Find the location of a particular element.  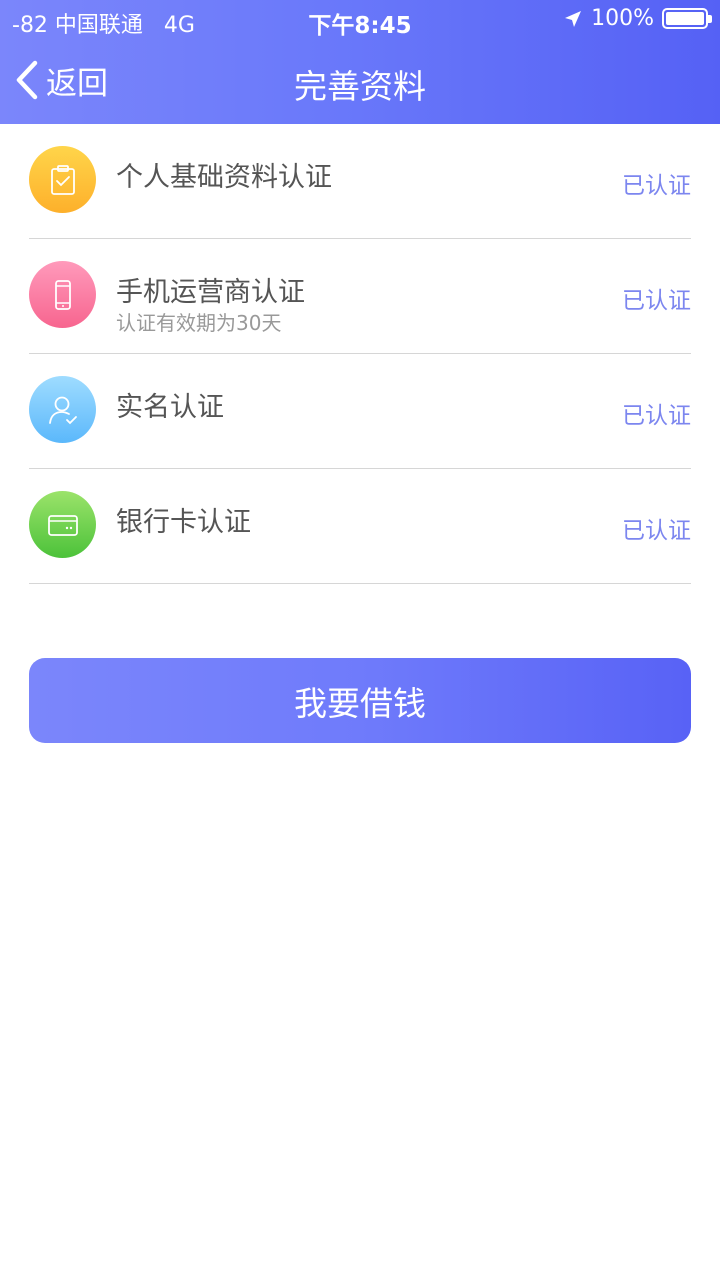

user-check-icon is located at coordinates (62, 410).